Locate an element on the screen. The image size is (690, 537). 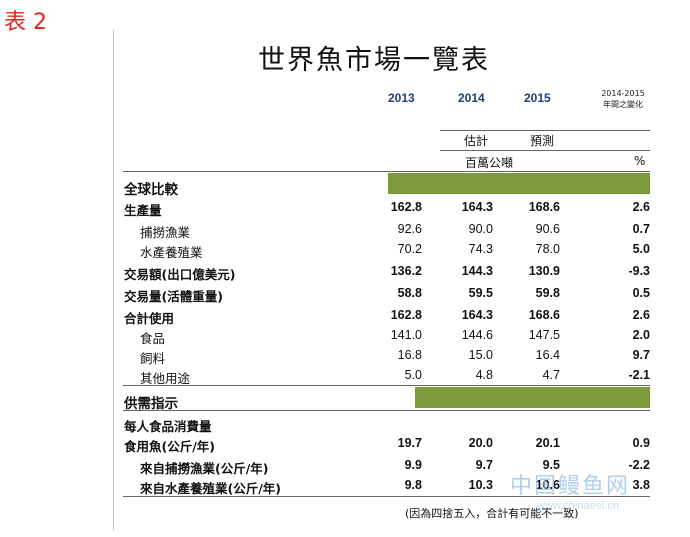
header-rule-bottom is located at coordinates (386, 171).